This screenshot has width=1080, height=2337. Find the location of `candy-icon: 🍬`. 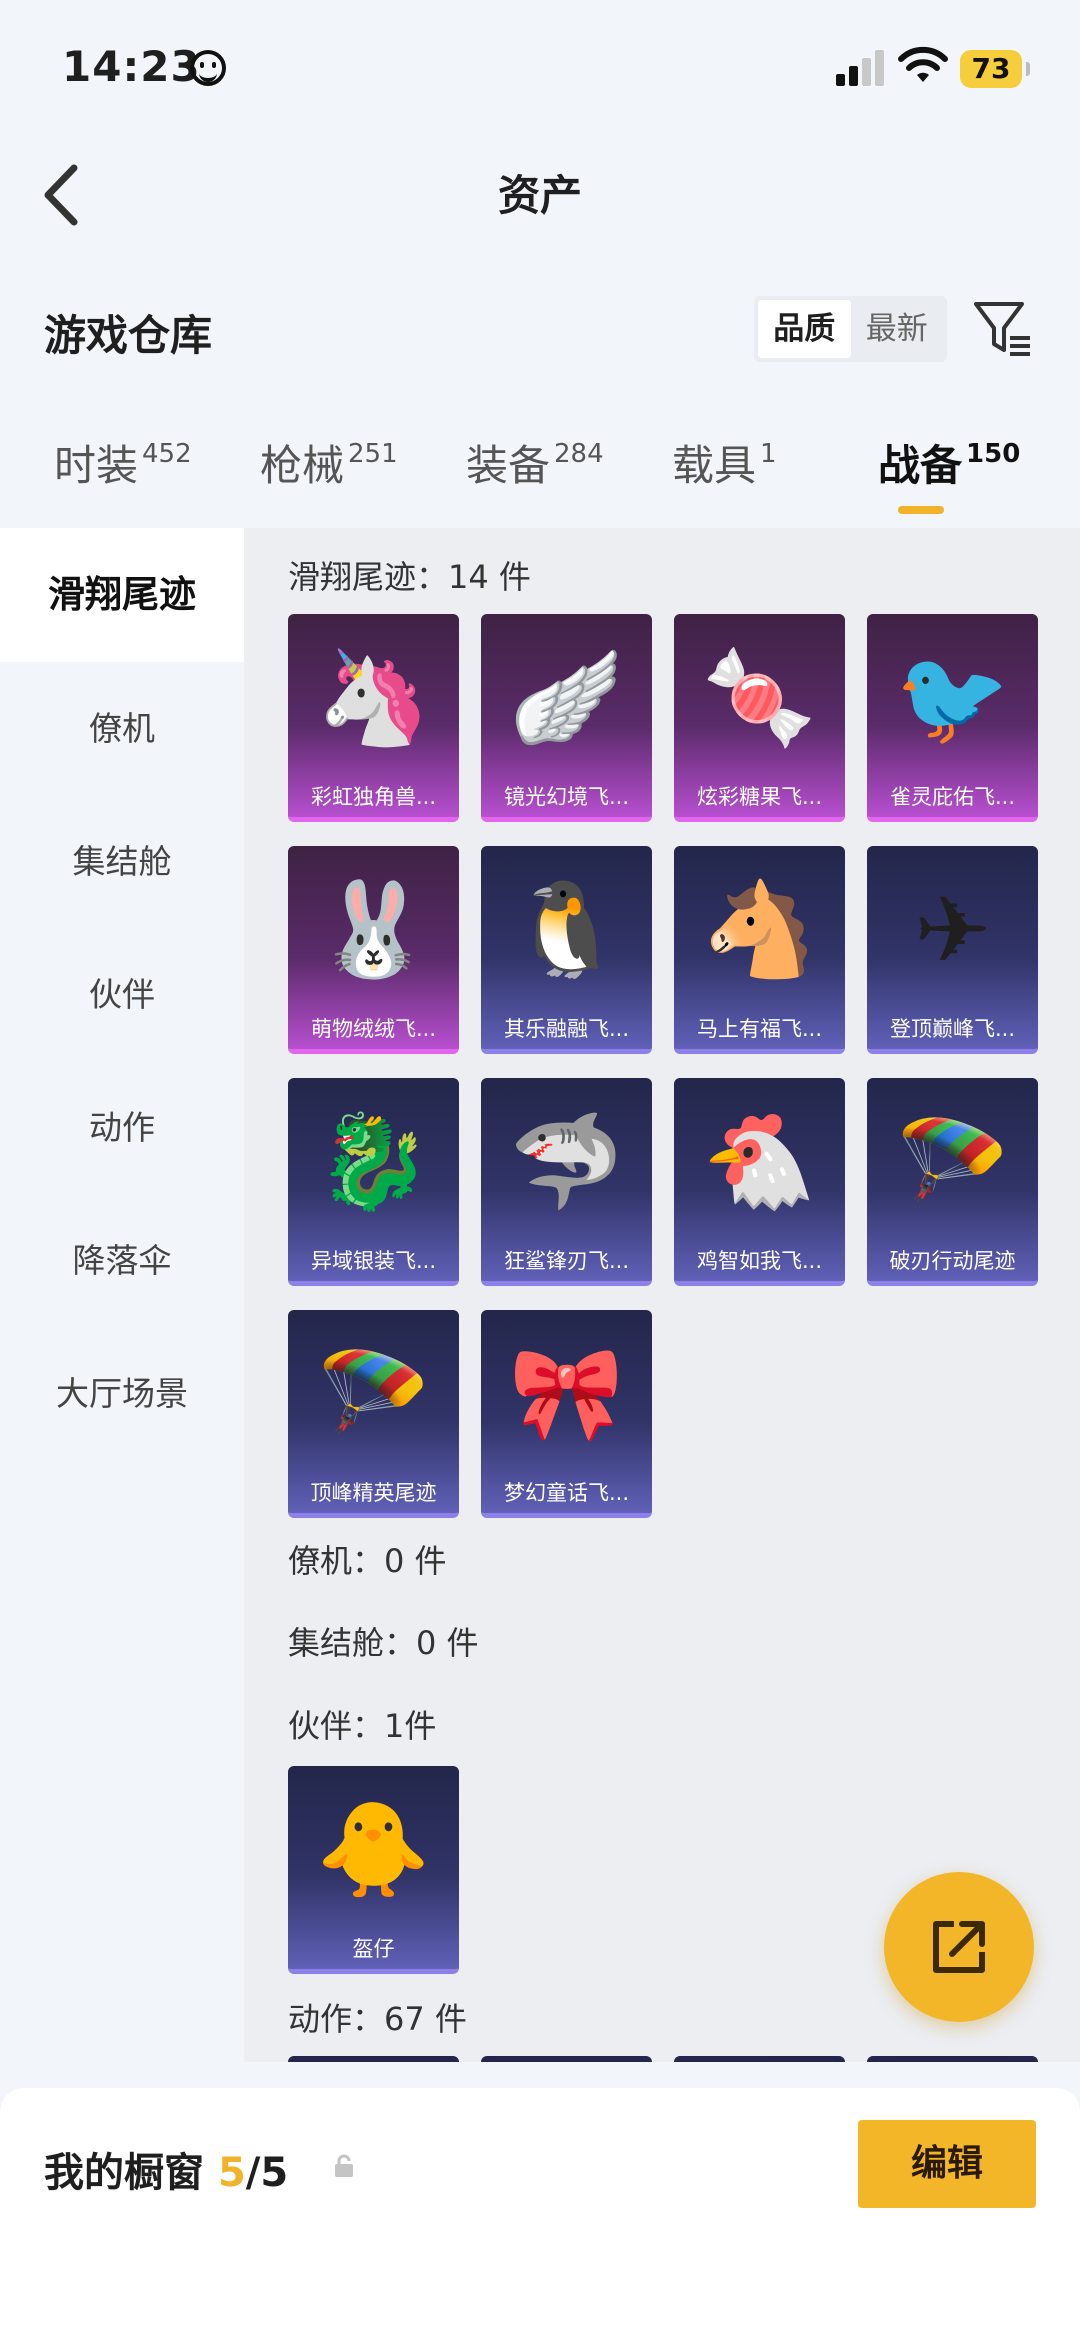

candy-icon: 🍬 is located at coordinates (759, 697).